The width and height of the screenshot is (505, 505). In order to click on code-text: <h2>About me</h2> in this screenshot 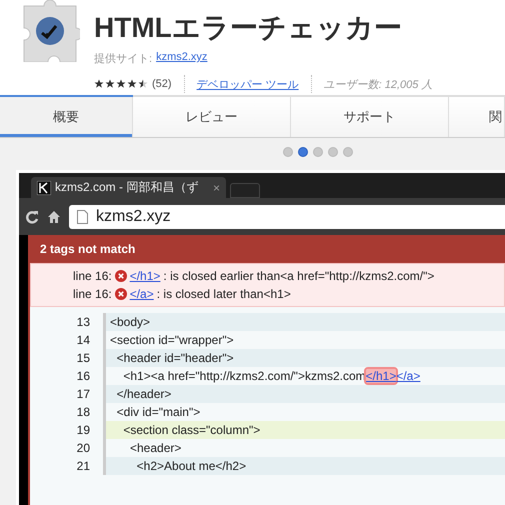, I will do `click(191, 466)`.